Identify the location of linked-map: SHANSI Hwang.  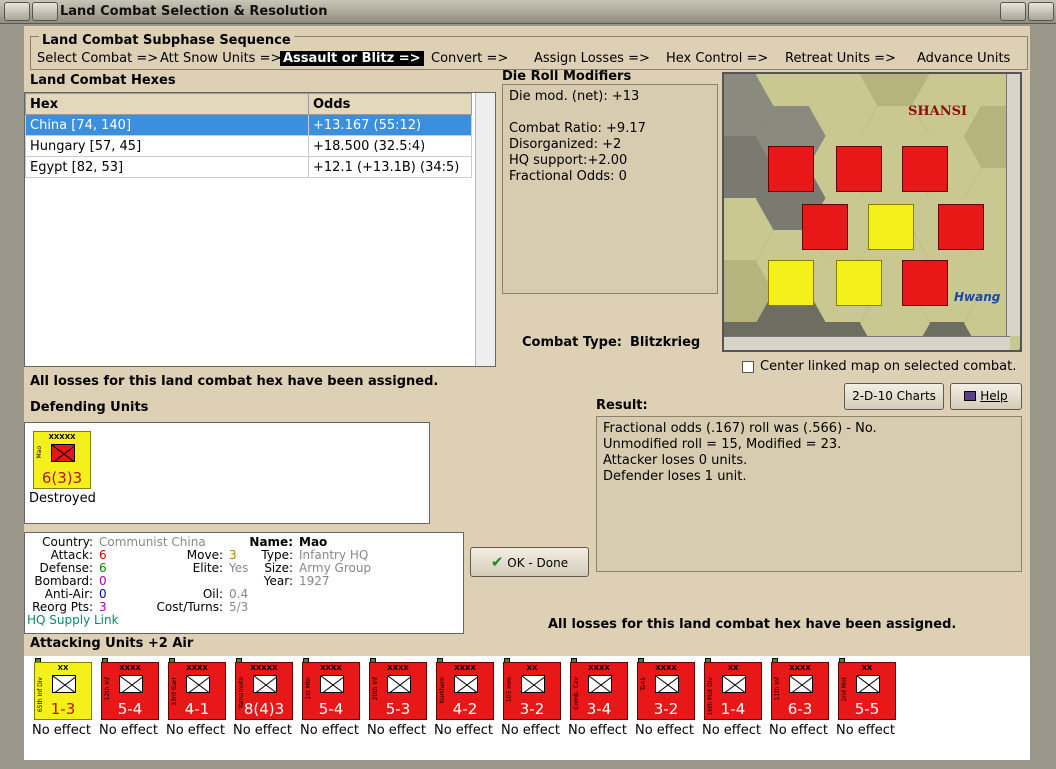
(872, 212).